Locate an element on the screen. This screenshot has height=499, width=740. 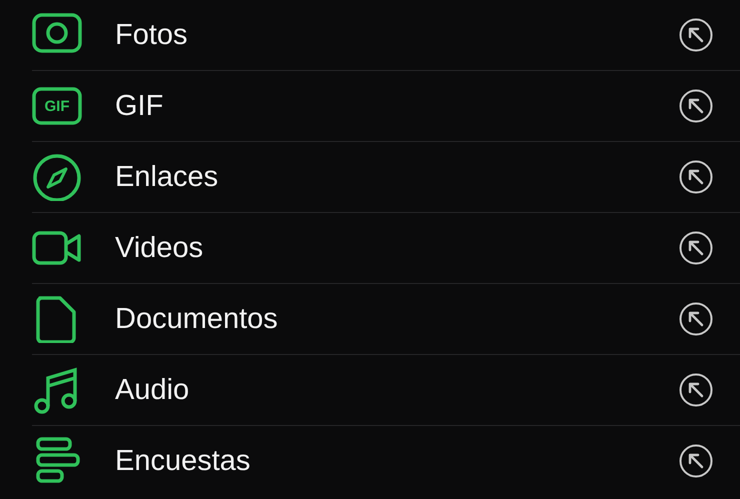
list-item: Enlaces is located at coordinates (386, 177).